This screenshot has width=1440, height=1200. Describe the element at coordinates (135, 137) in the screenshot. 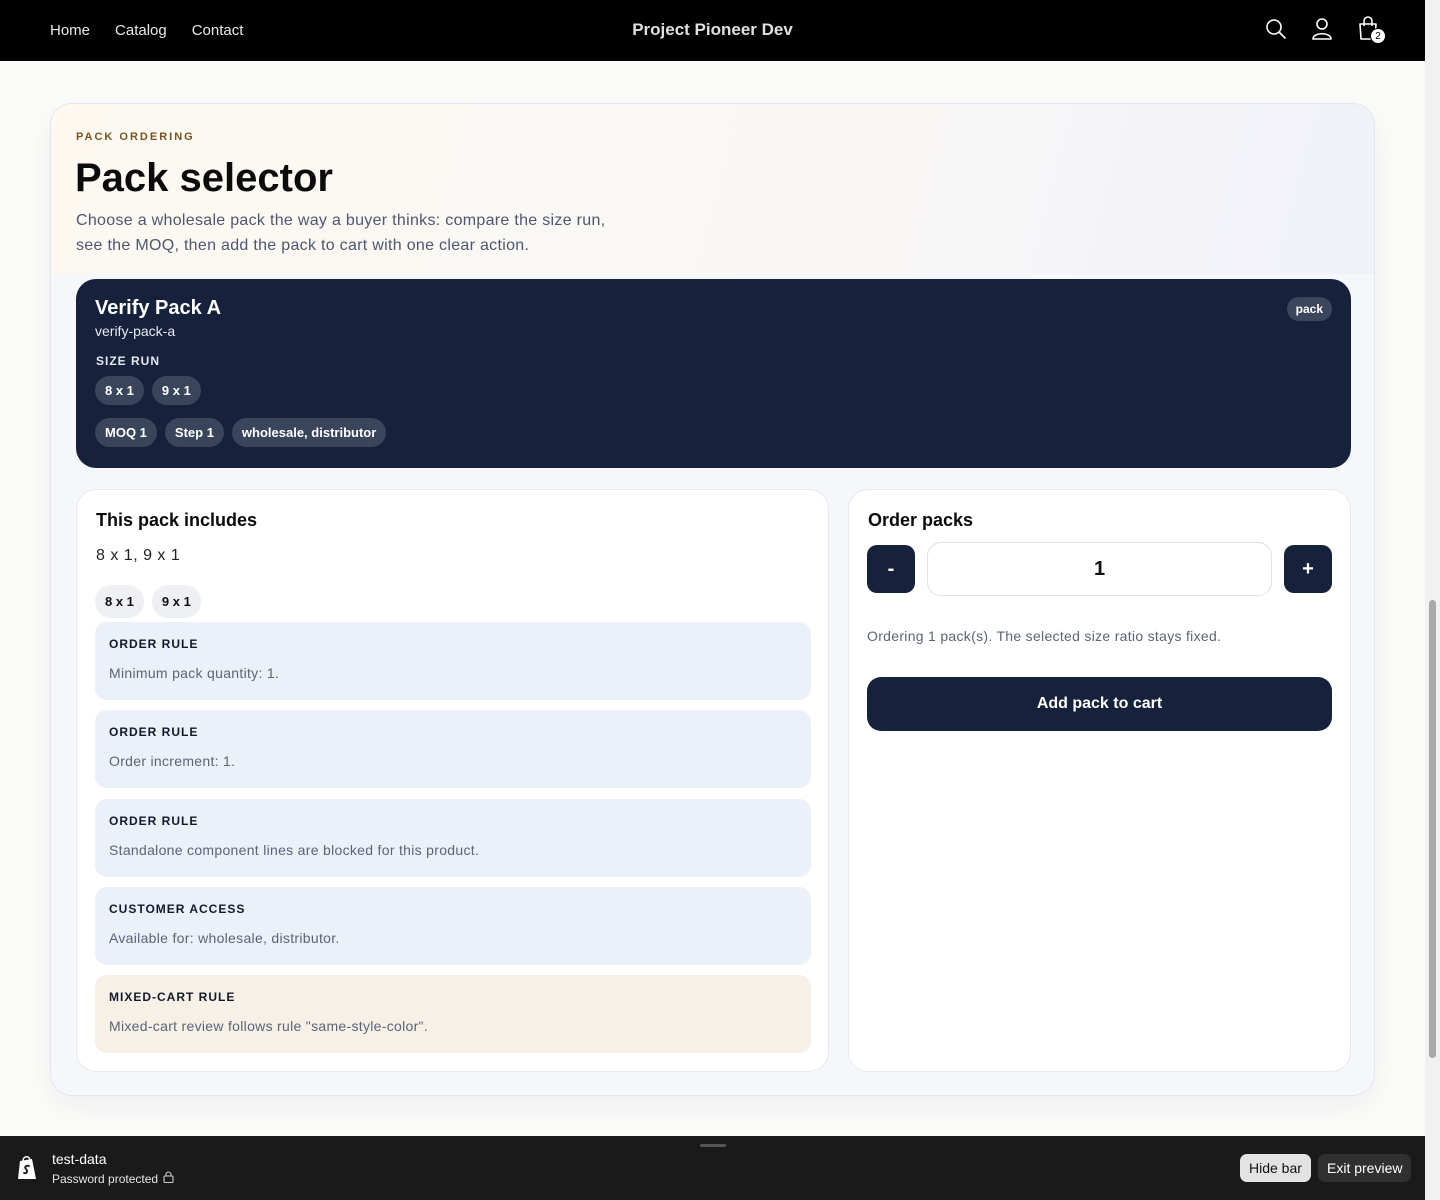

I see `eyebrow-label: PACK ORDERING` at that location.